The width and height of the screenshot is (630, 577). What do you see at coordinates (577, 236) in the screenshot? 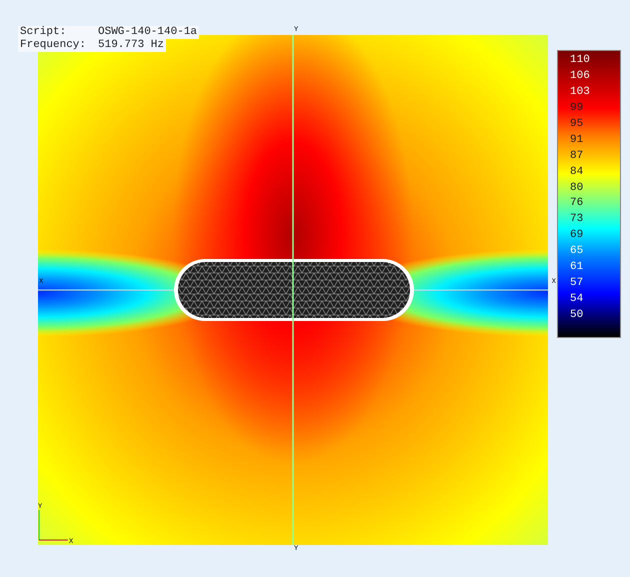
I see `scale-tick-label: 69` at bounding box center [577, 236].